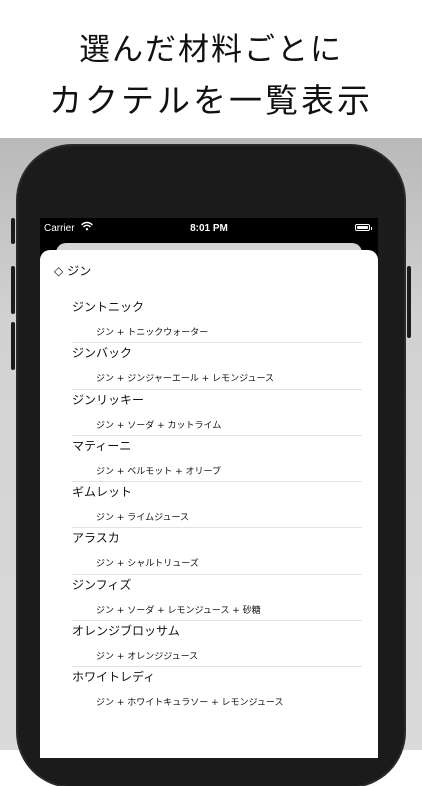 The image size is (422, 786). What do you see at coordinates (13, 231) in the screenshot?
I see `mute-switch` at bounding box center [13, 231].